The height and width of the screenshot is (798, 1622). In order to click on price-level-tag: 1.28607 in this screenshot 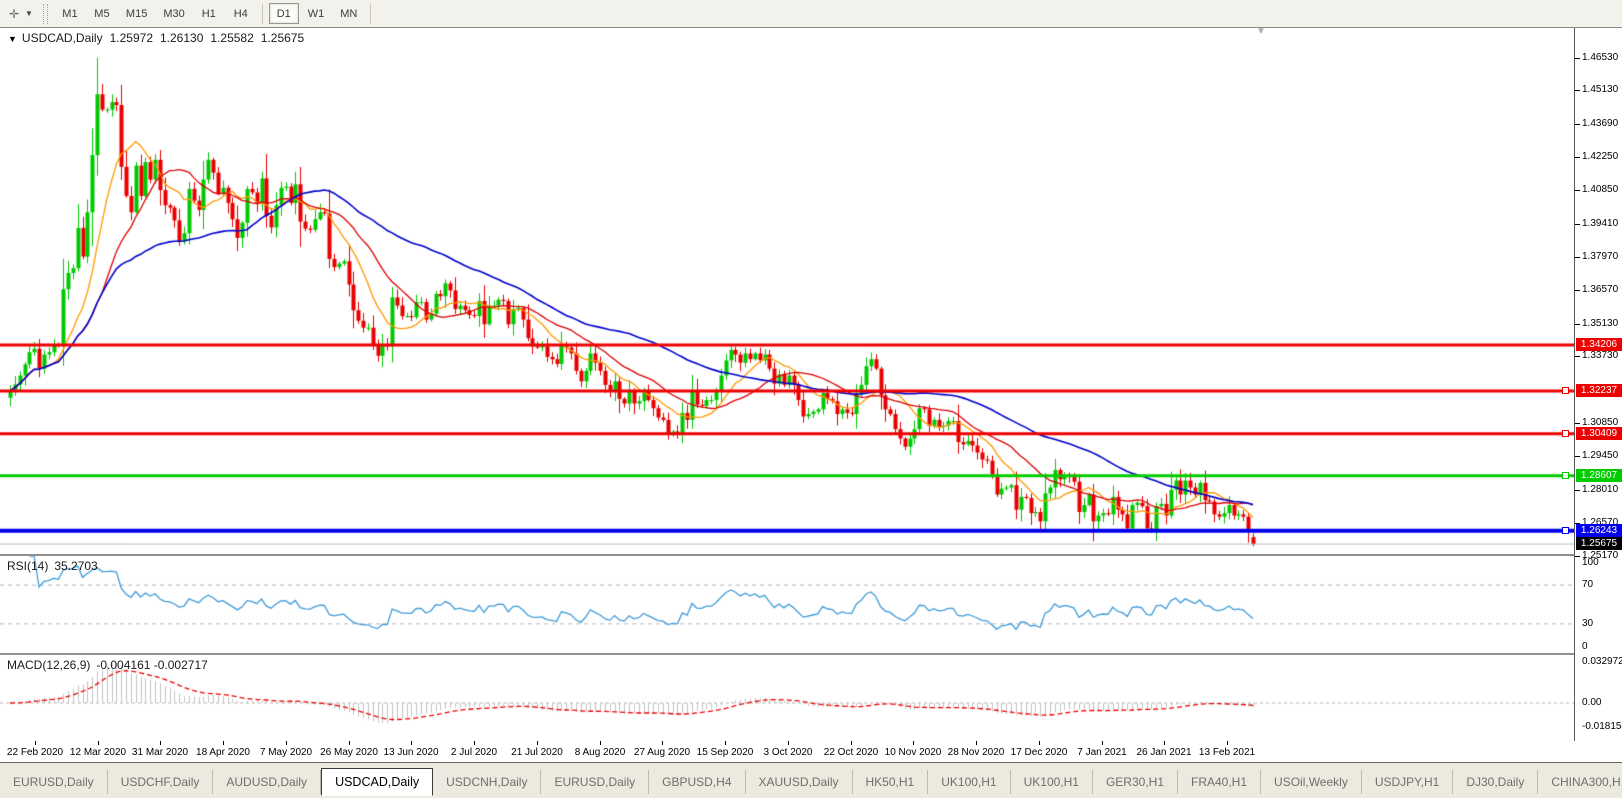, I will do `click(1599, 475)`.